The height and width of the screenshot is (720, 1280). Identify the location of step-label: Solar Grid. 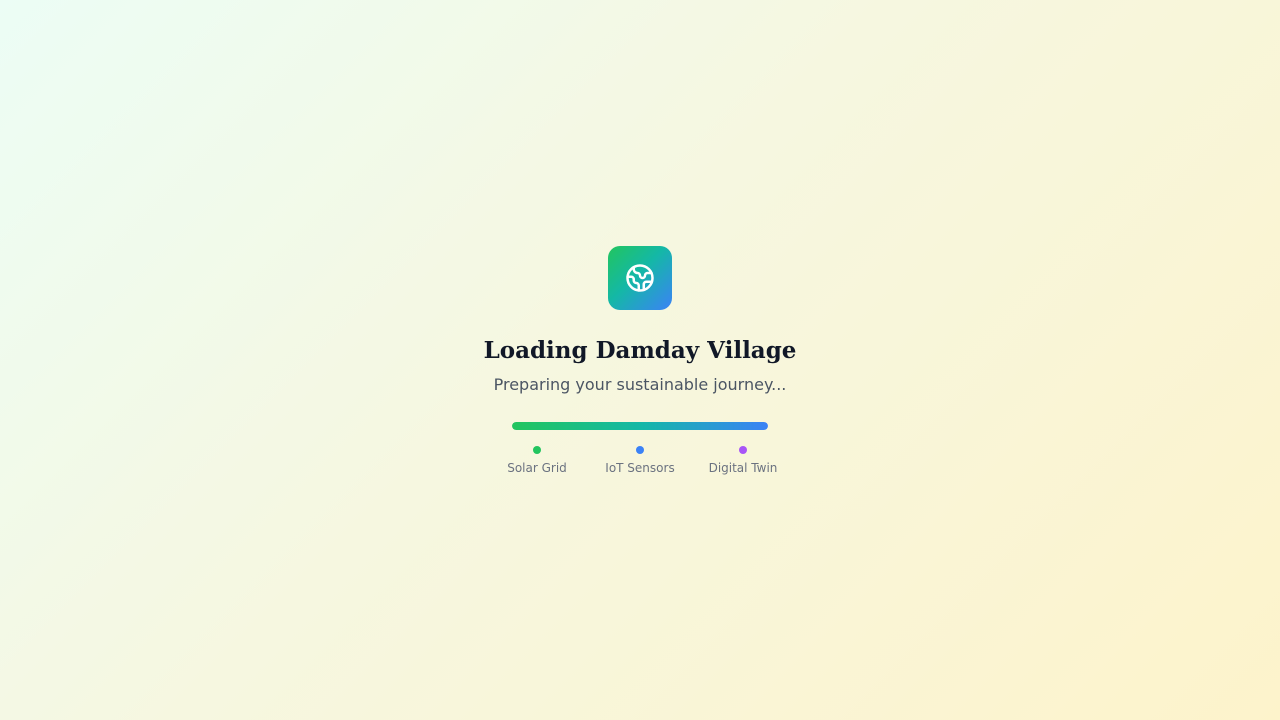
(537, 468).